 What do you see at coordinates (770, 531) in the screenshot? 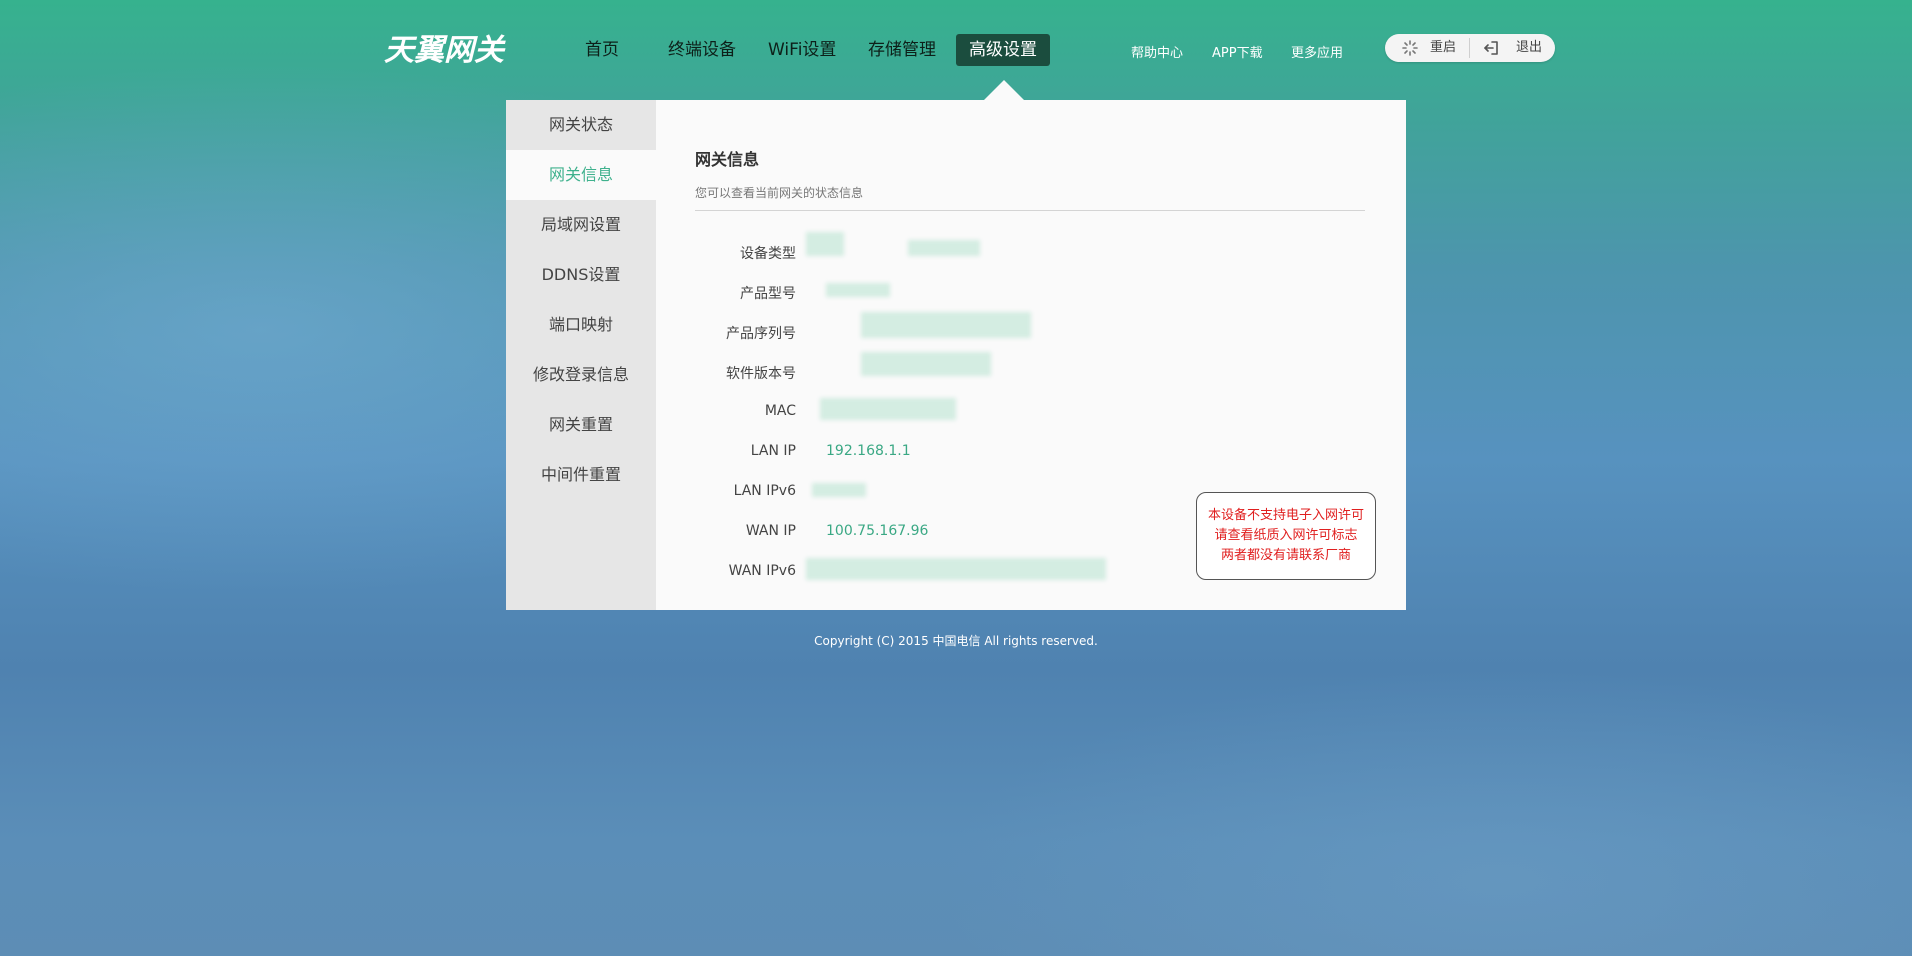
I see `label-wan-ip: WAN IP` at bounding box center [770, 531].